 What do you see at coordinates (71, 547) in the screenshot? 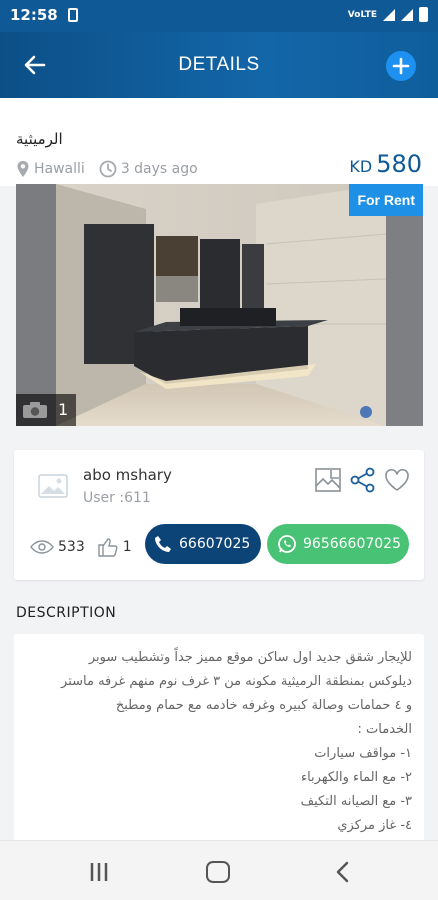
I see `views-count: 533` at bounding box center [71, 547].